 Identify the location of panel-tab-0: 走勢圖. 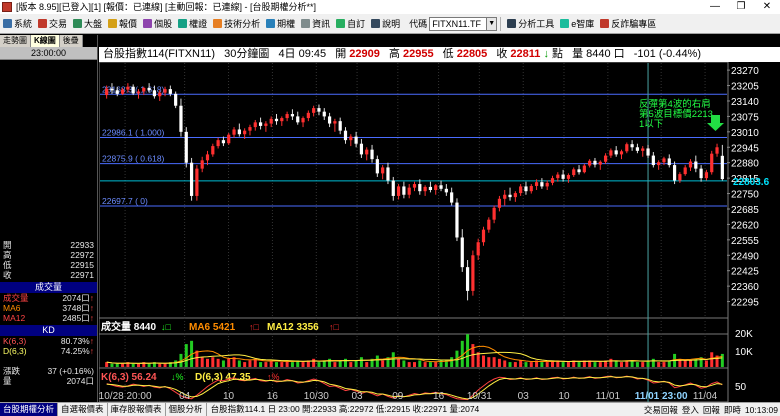
(15, 41).